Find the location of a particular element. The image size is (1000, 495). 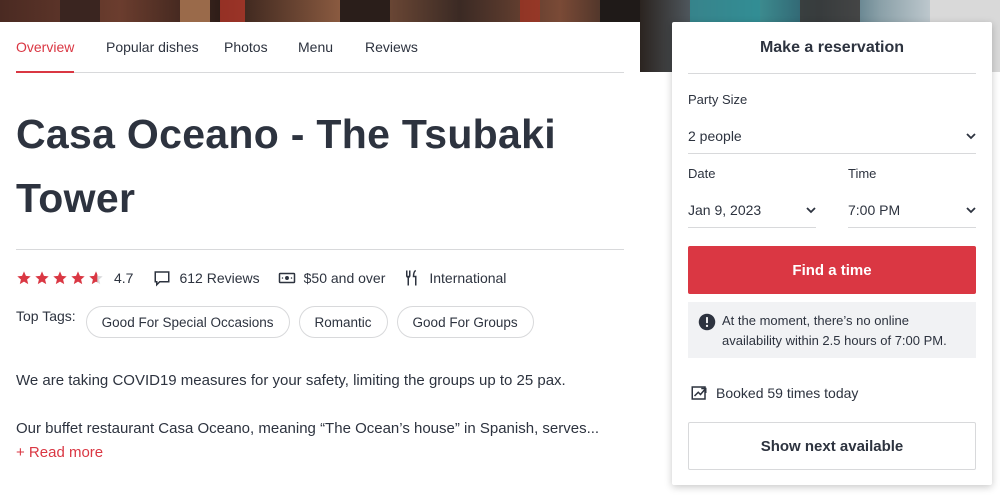

time-value: 7:00 PM is located at coordinates (874, 209).